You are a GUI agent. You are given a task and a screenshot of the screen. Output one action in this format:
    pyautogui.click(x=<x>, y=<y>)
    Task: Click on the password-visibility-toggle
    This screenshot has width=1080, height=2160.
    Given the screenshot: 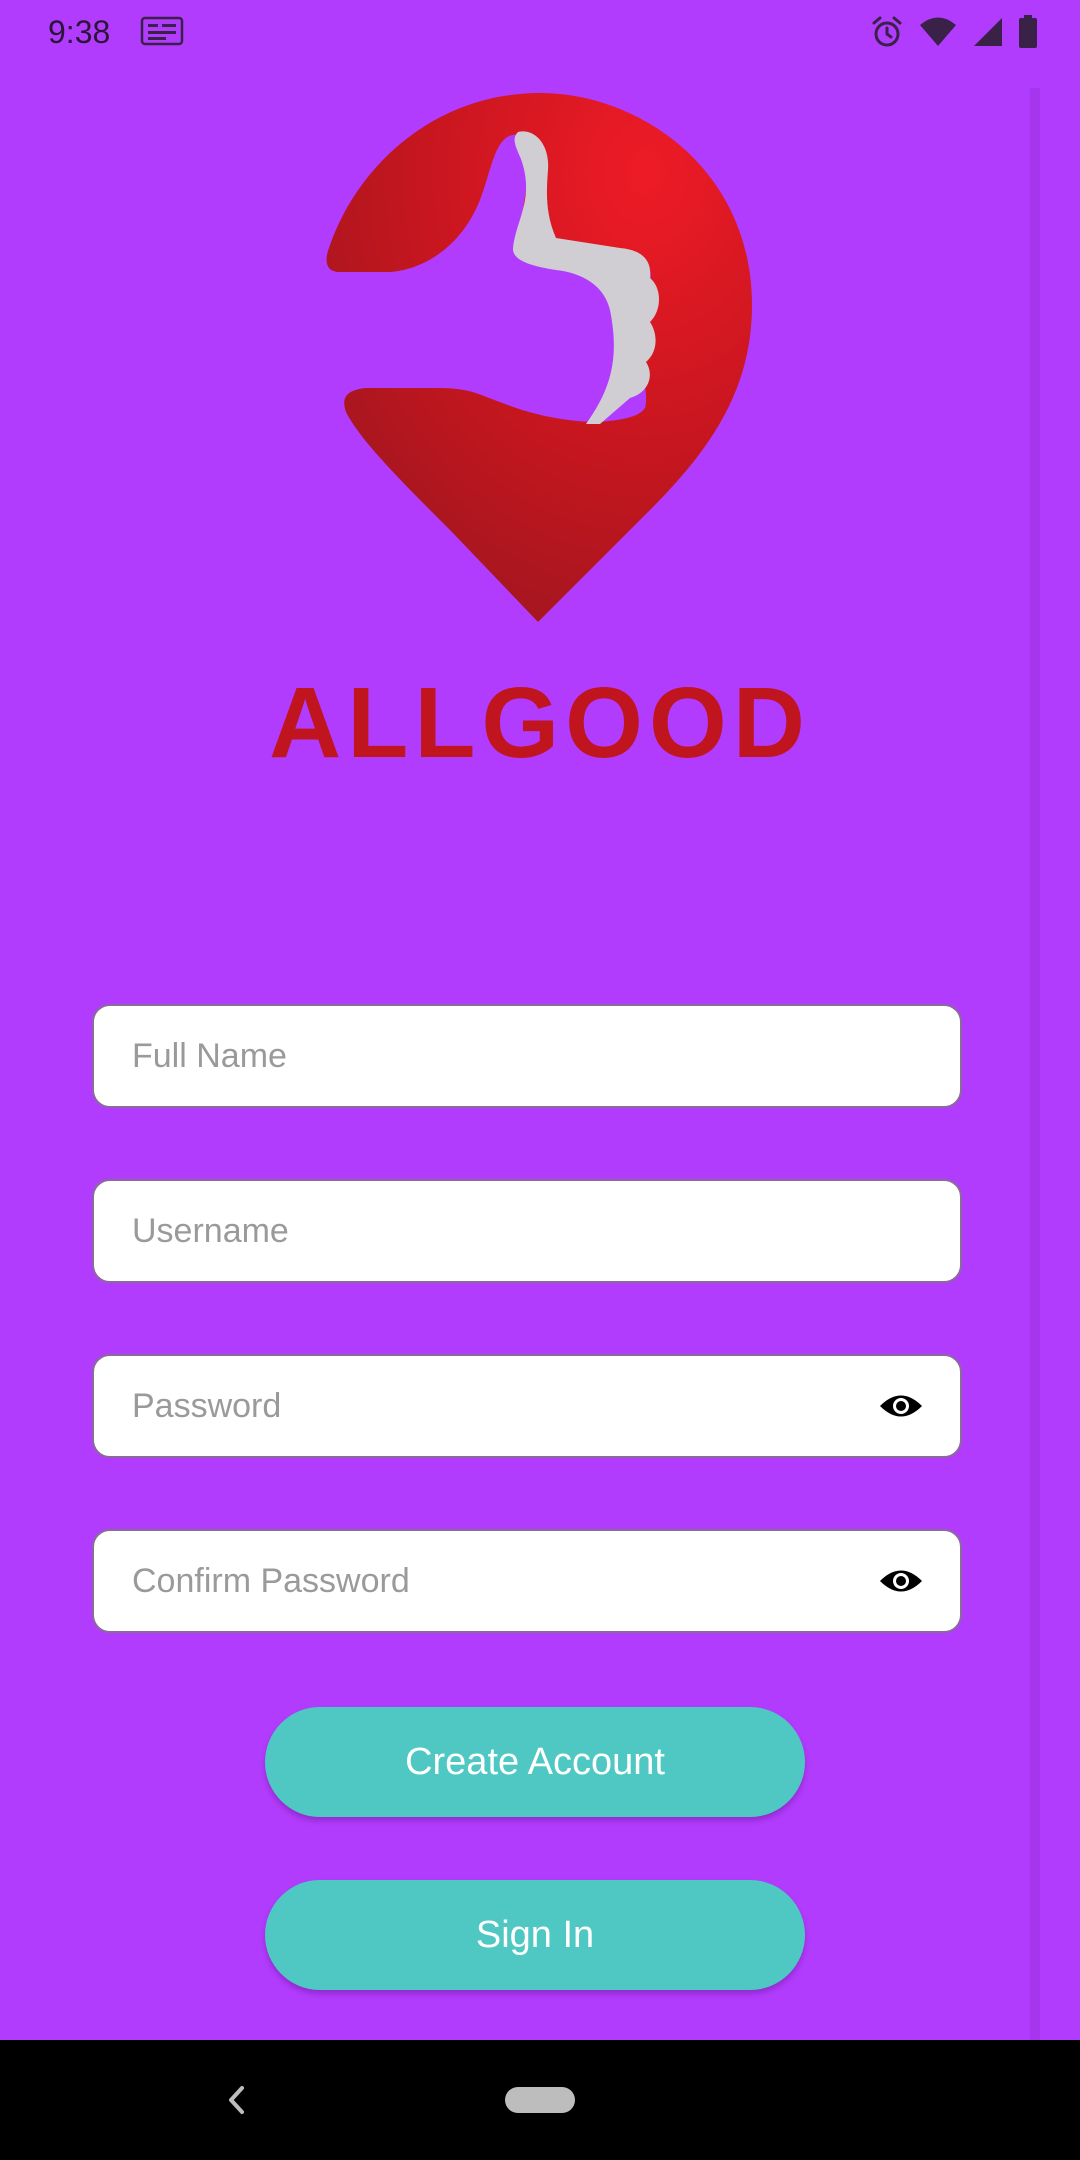 What is the action you would take?
    pyautogui.click(x=901, y=1406)
    